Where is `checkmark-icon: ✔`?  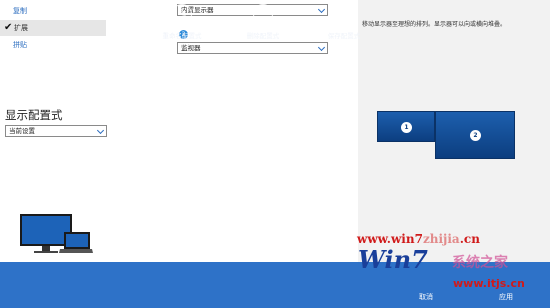
checkmark-icon: ✔ is located at coordinates (8, 27).